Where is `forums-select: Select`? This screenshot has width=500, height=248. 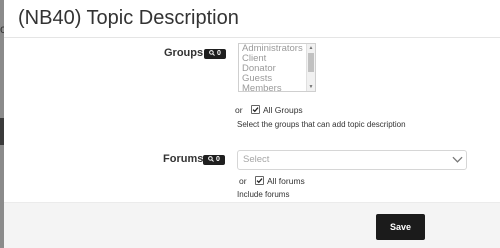
forums-select: Select is located at coordinates (352, 160).